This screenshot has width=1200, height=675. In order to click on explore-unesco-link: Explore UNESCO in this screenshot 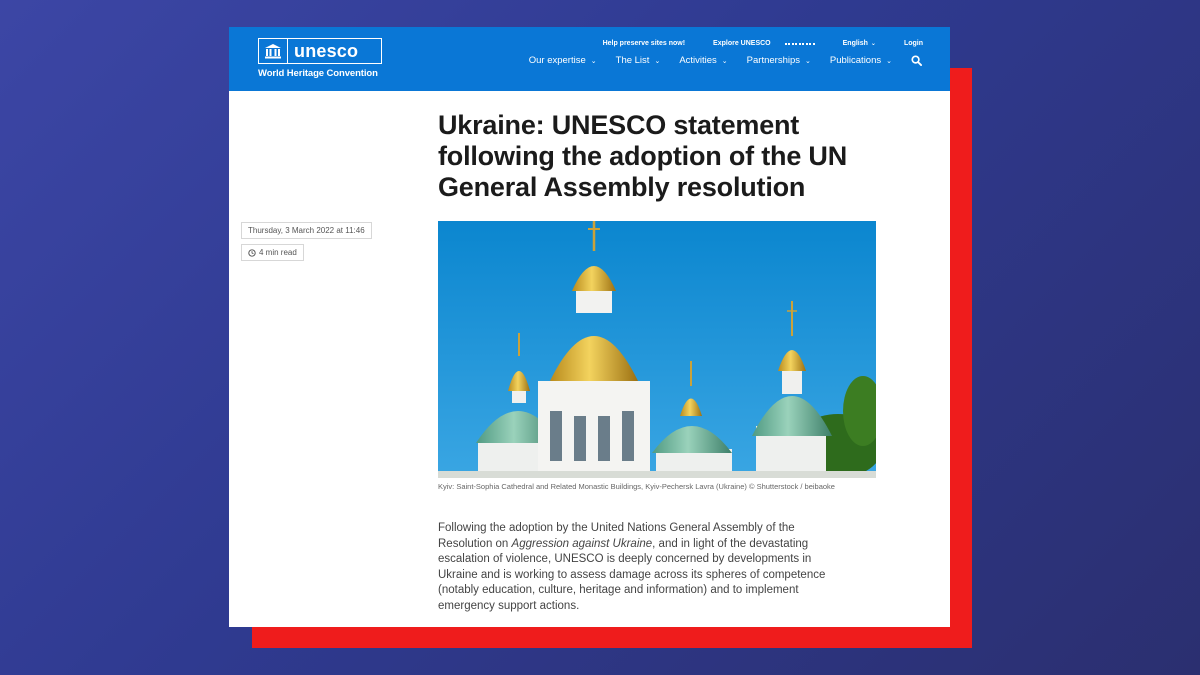, I will do `click(757, 43)`.